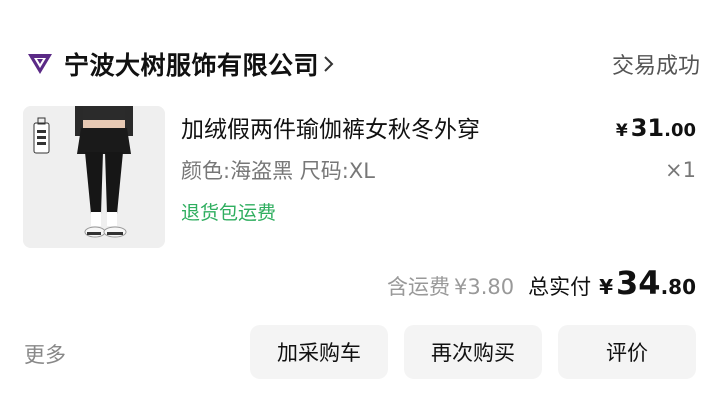 Image resolution: width=720 pixels, height=404 pixels. What do you see at coordinates (647, 128) in the screenshot?
I see `unit-price-integer: 31` at bounding box center [647, 128].